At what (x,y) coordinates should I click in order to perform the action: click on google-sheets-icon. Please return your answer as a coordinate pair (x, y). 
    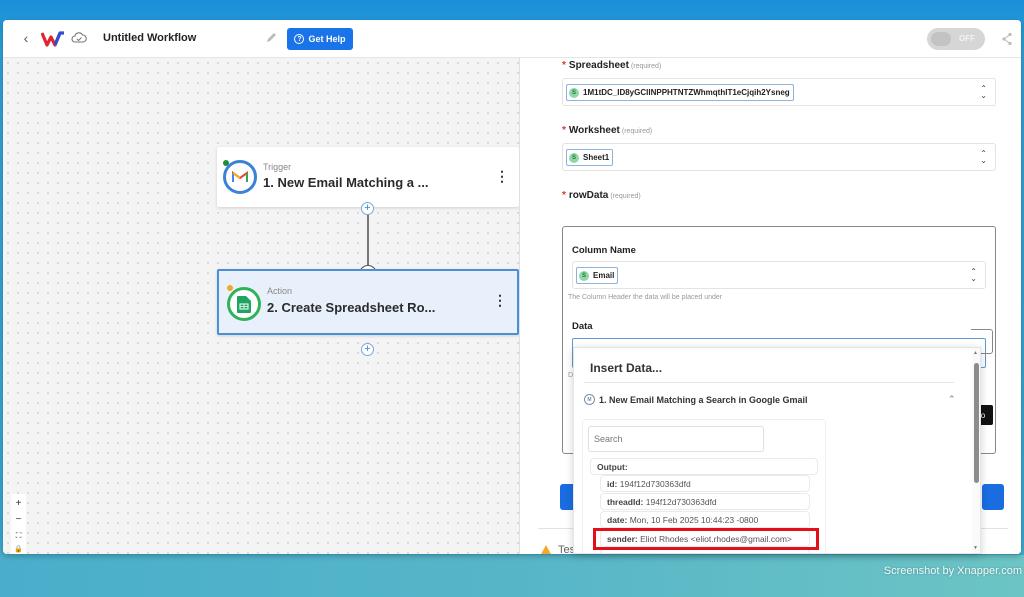
    Looking at the image, I should click on (244, 304).